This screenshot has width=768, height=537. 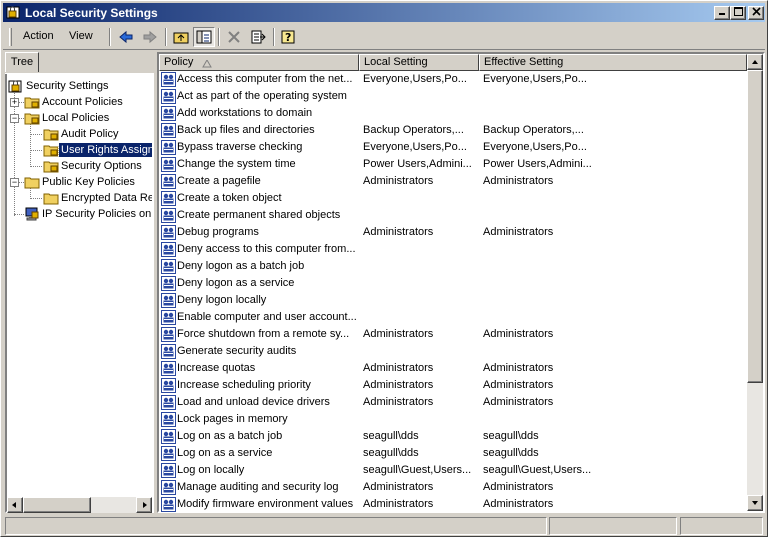 What do you see at coordinates (97, 214) in the screenshot?
I see `tree-node-label: IP Security Policies on Local Machine` at bounding box center [97, 214].